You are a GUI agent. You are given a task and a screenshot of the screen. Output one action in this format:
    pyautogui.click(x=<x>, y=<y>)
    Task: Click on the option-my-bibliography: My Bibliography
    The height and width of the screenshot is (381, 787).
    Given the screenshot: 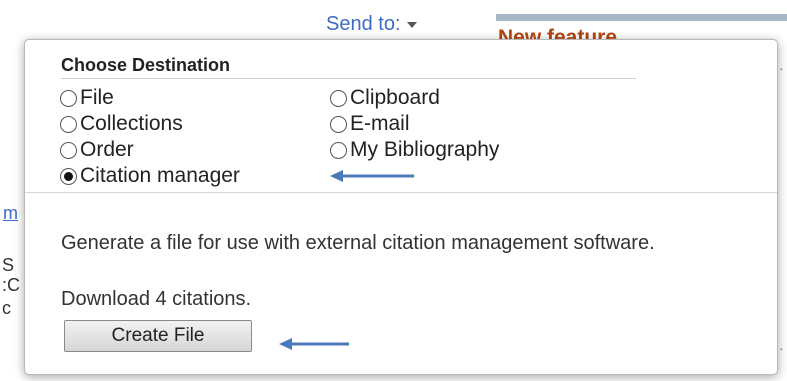 What is the action you would take?
    pyautogui.click(x=414, y=150)
    